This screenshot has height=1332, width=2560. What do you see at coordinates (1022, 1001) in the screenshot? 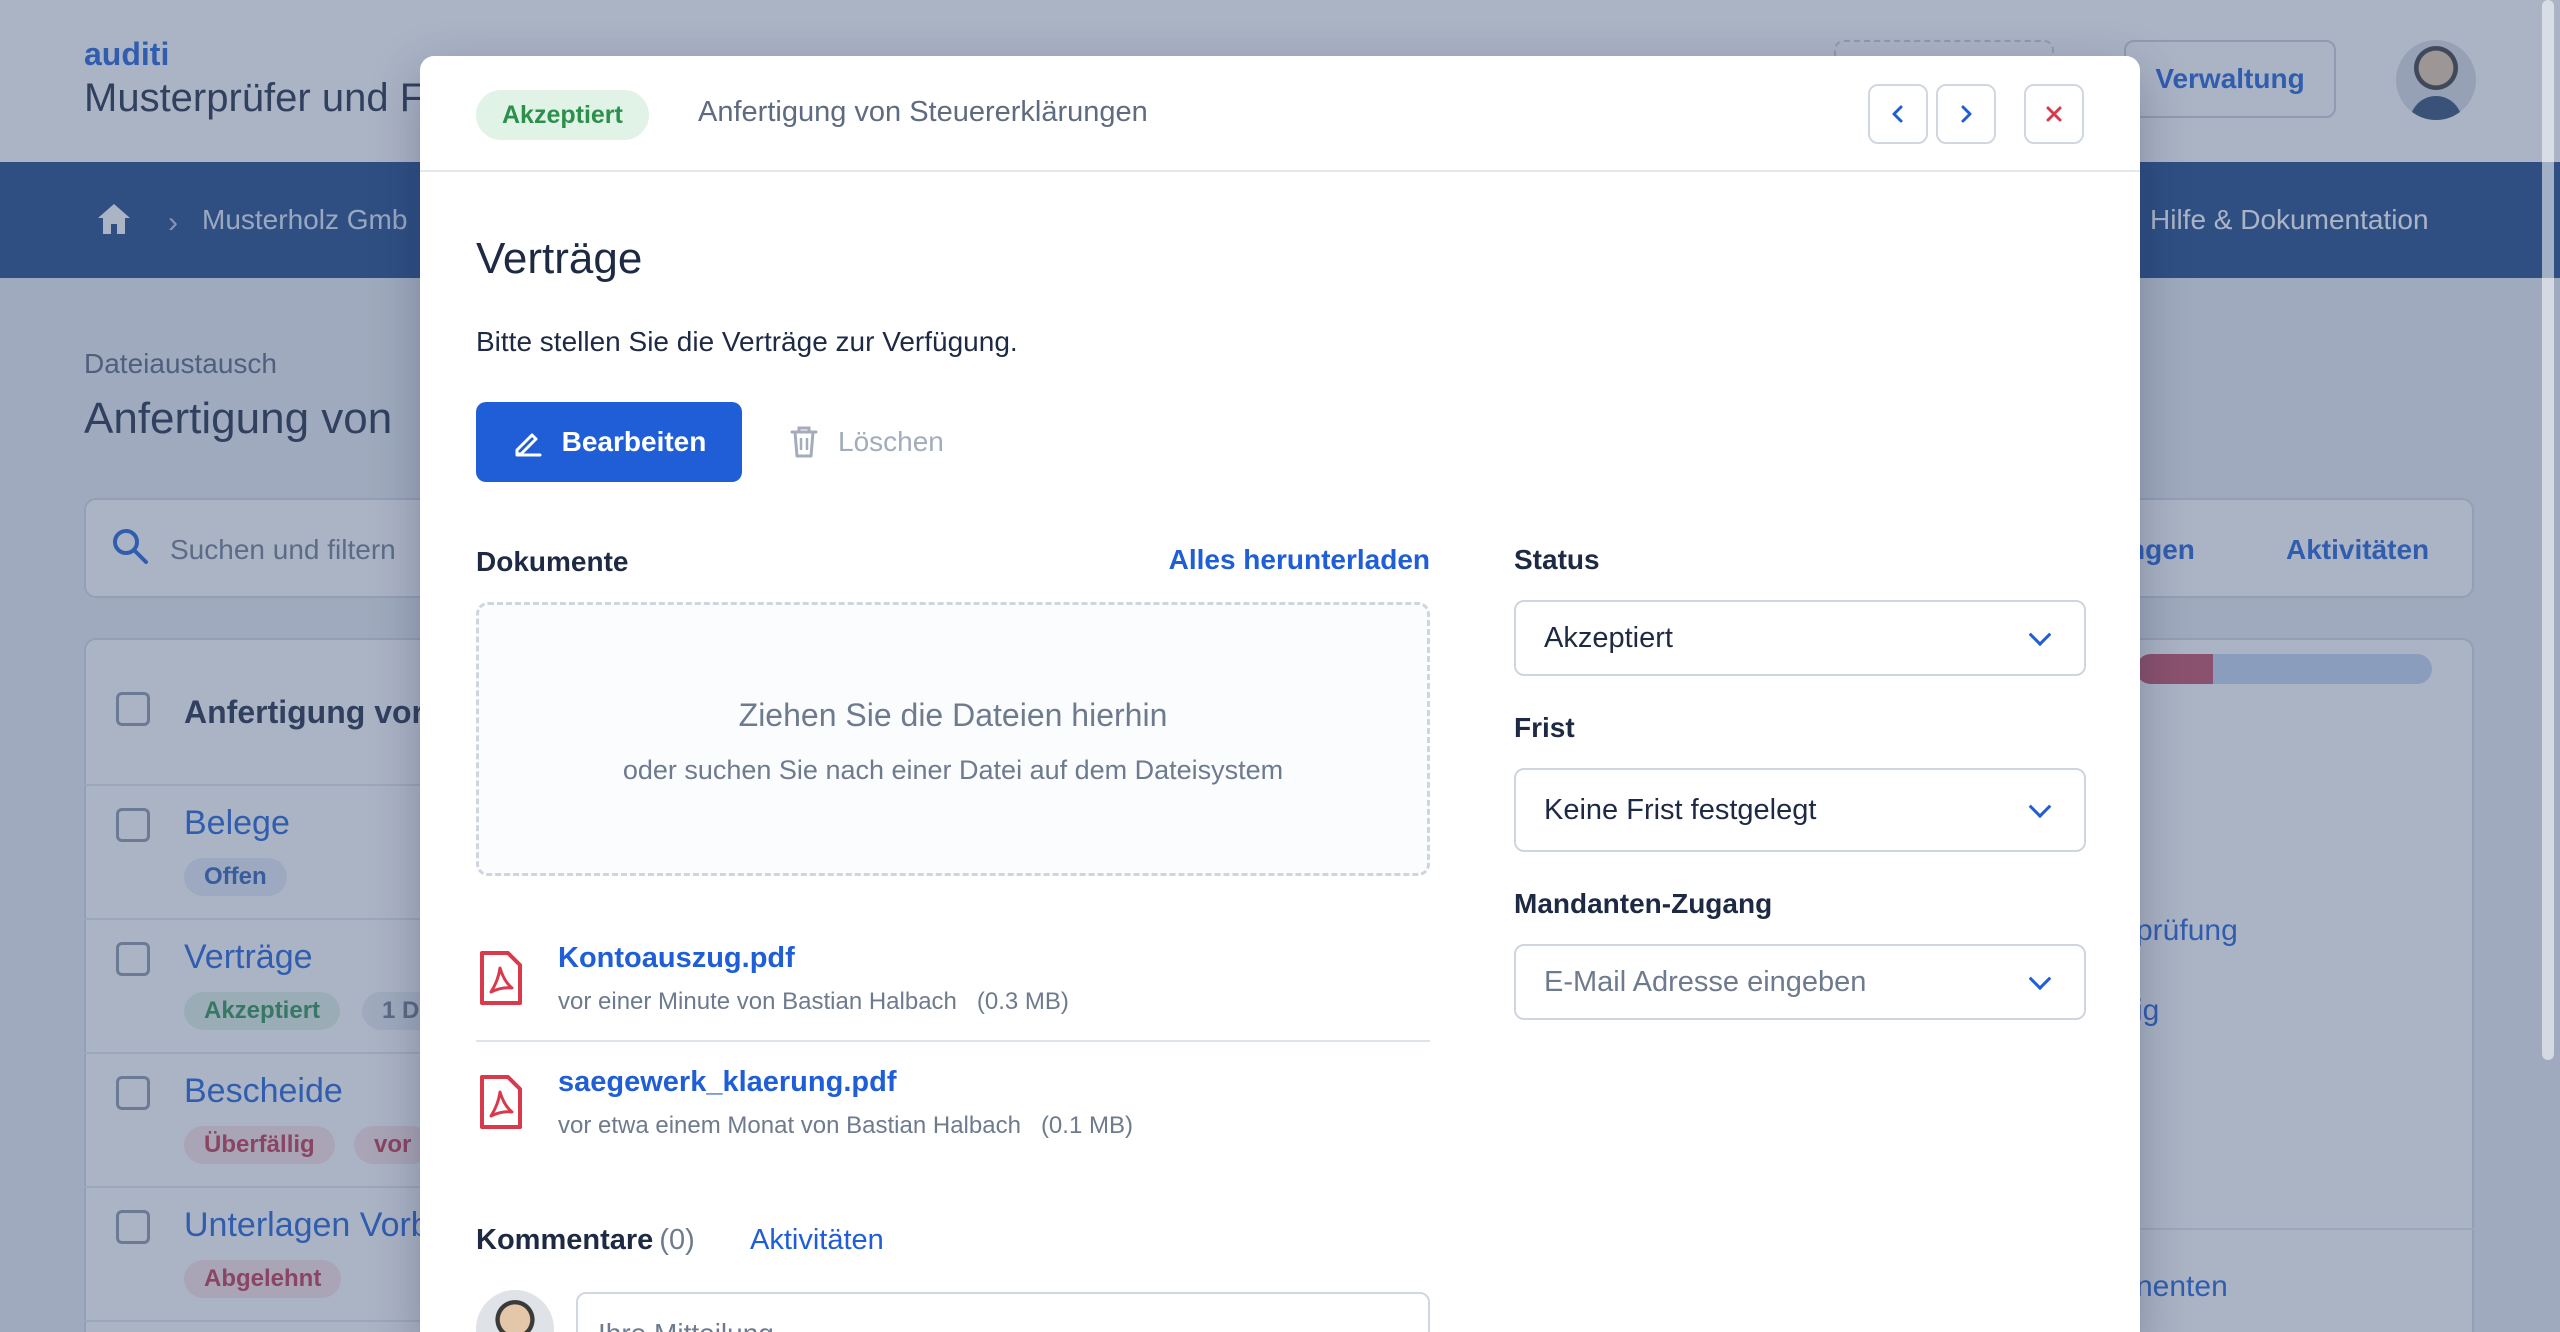
I see `file-size: (0.3 MB)` at bounding box center [1022, 1001].